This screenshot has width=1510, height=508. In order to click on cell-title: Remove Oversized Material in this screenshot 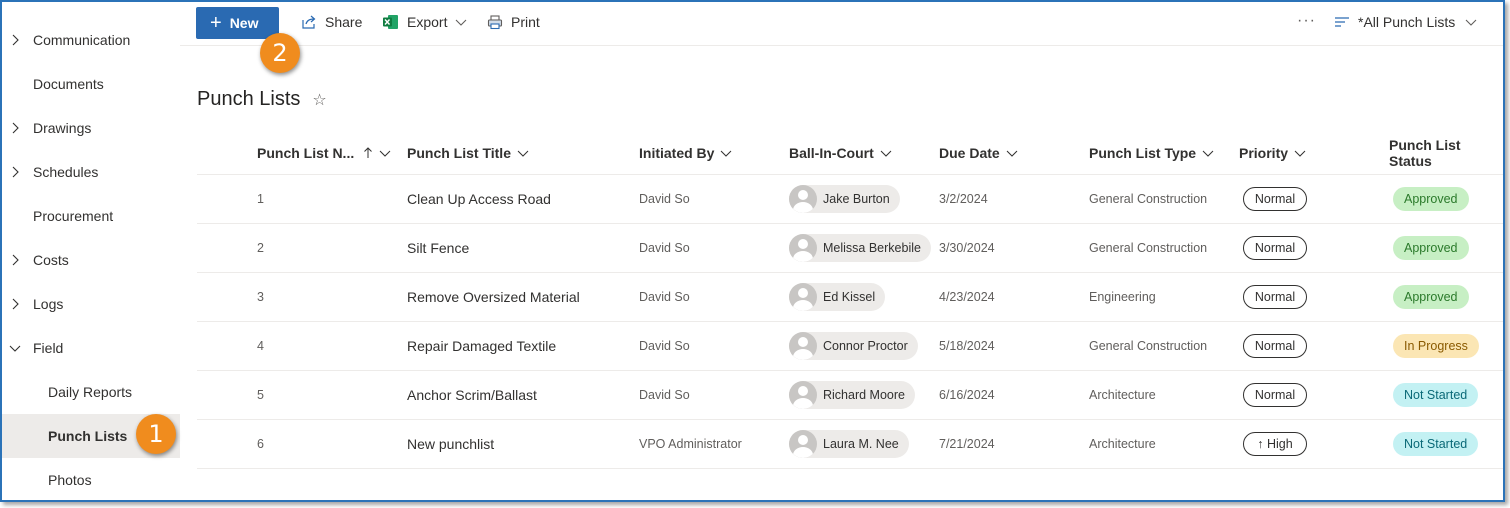, I will do `click(493, 297)`.